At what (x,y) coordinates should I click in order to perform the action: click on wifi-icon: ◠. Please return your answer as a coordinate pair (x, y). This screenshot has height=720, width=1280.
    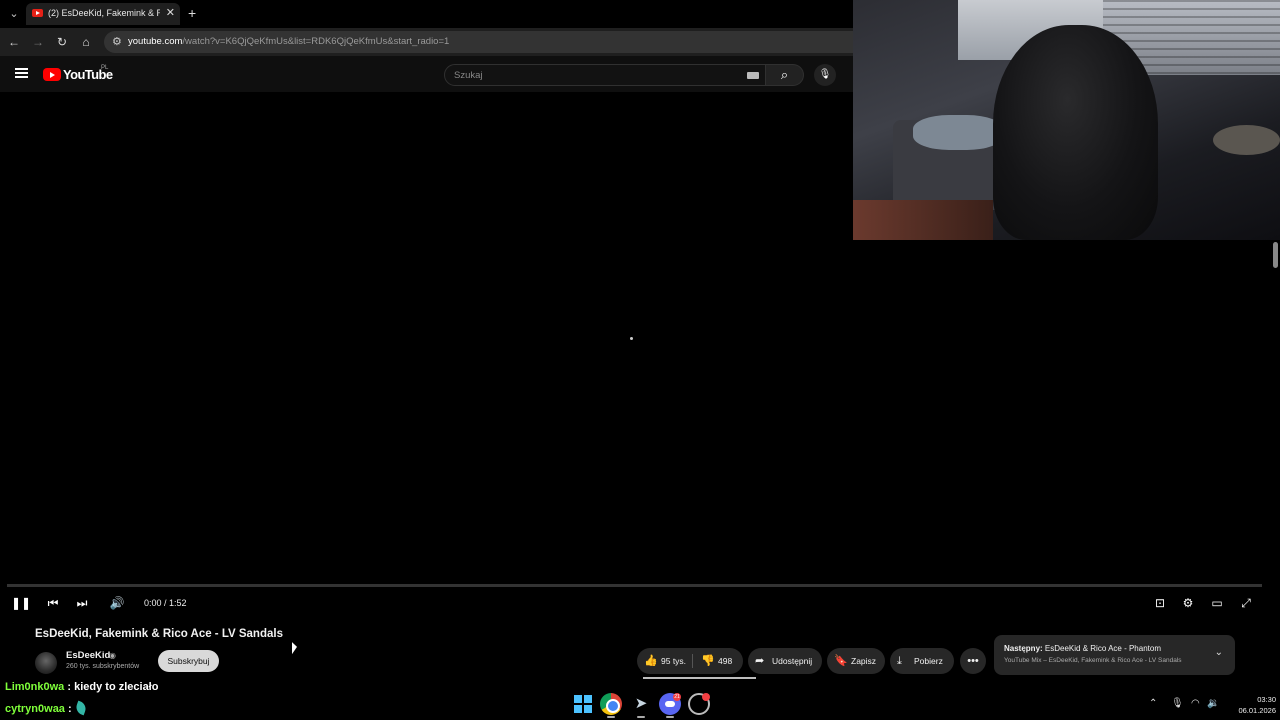
    Looking at the image, I should click on (1195, 703).